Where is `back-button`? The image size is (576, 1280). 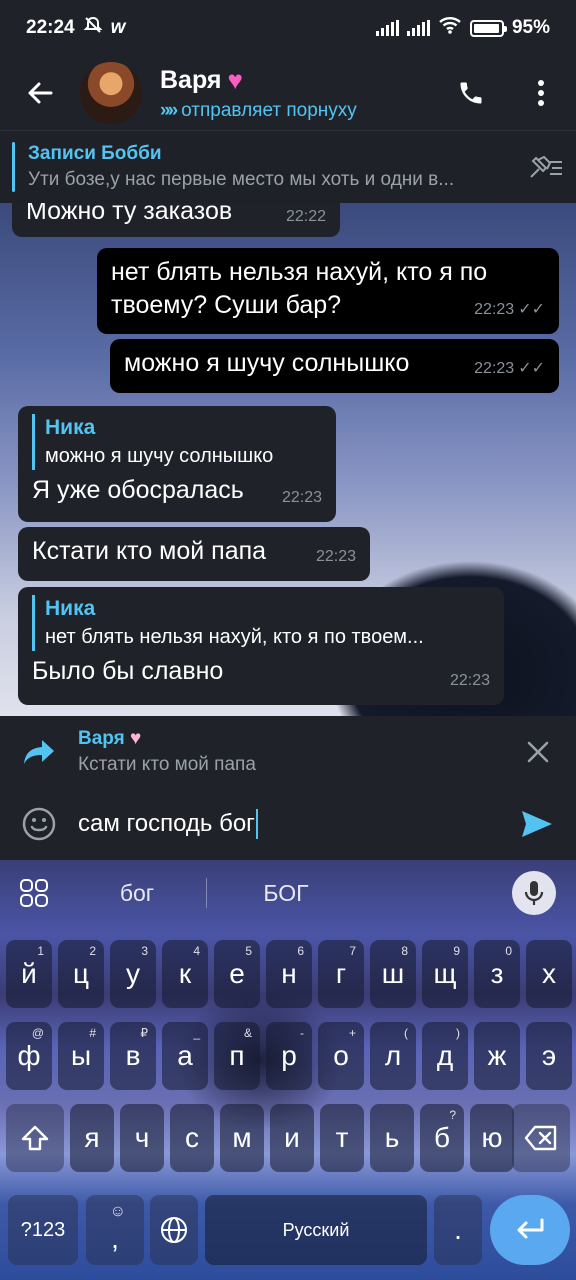 back-button is located at coordinates (40, 93).